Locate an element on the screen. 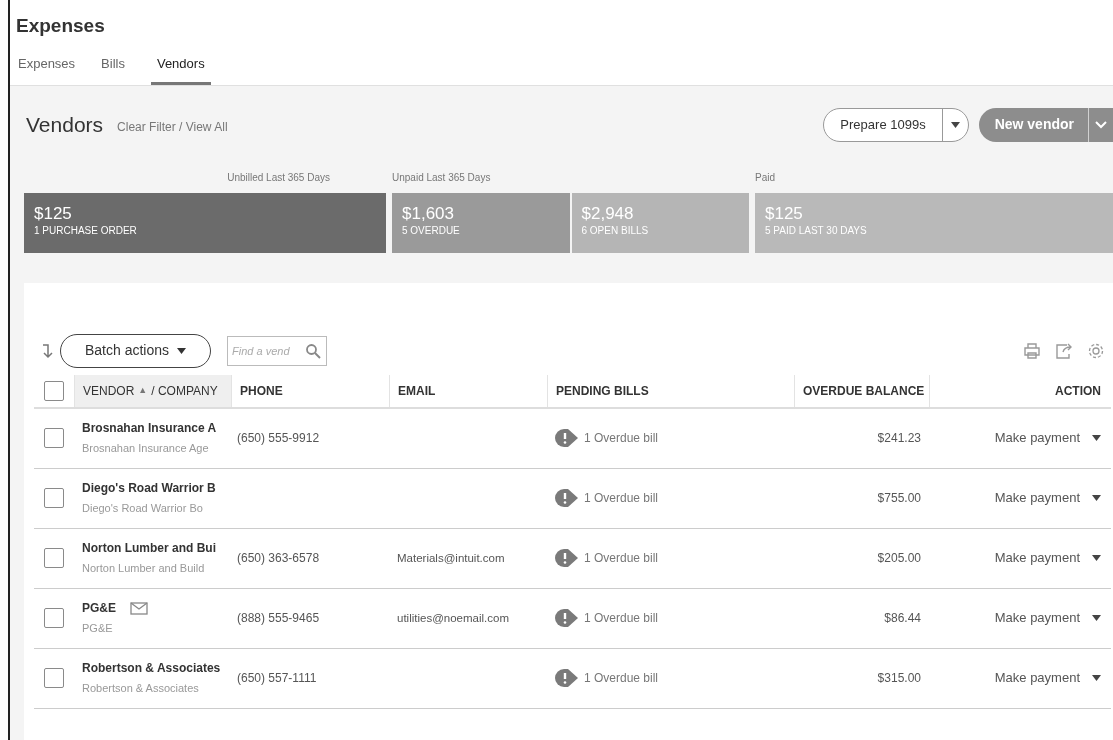 The image size is (1113, 740). table-row: PG&E PG&E (888) 555-9465 utilities@noemail.com 1 Overdue bill $86.44 Make payment is located at coordinates (572, 618).